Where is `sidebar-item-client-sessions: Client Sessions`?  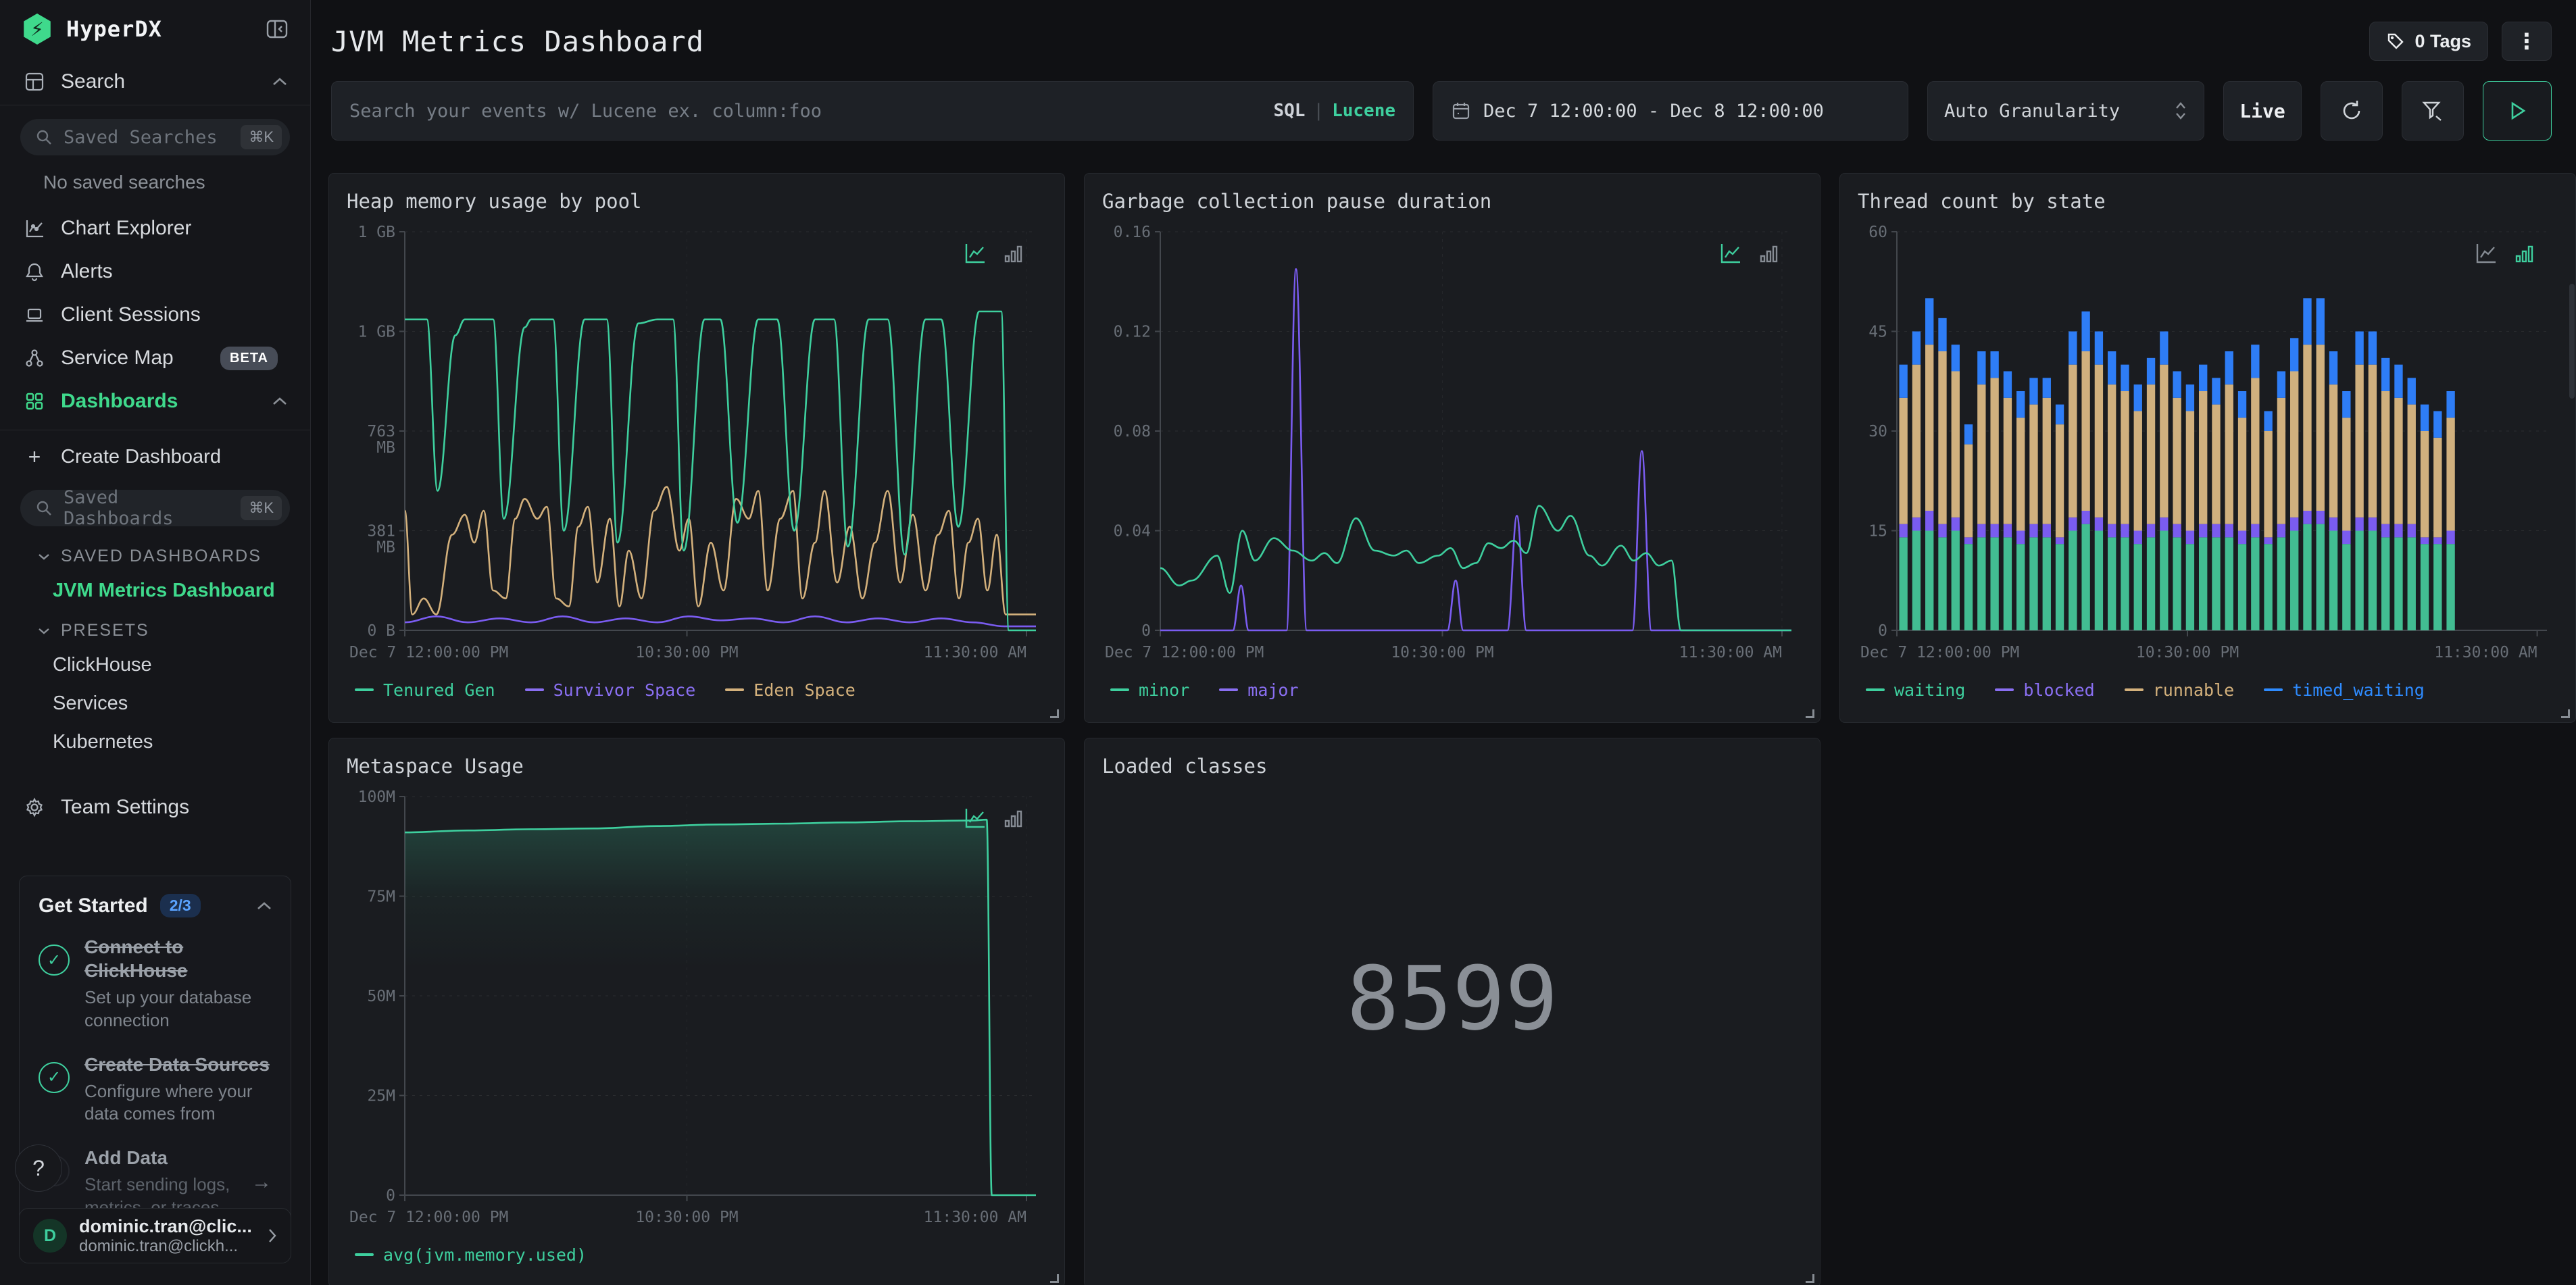
sidebar-item-client-sessions: Client Sessions is located at coordinates (155, 314).